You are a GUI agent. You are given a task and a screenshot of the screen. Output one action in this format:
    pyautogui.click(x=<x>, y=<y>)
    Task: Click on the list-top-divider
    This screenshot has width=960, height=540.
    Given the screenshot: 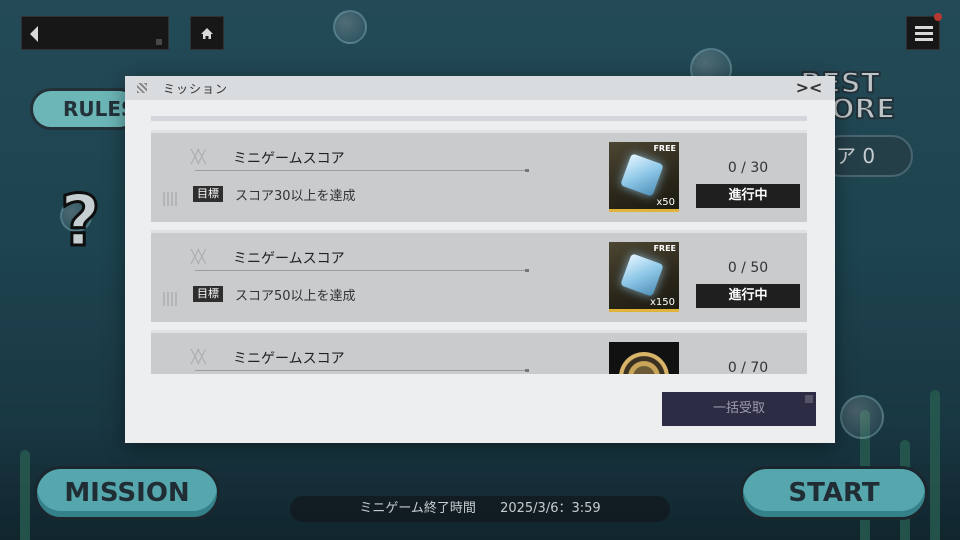 What is the action you would take?
    pyautogui.click(x=479, y=118)
    